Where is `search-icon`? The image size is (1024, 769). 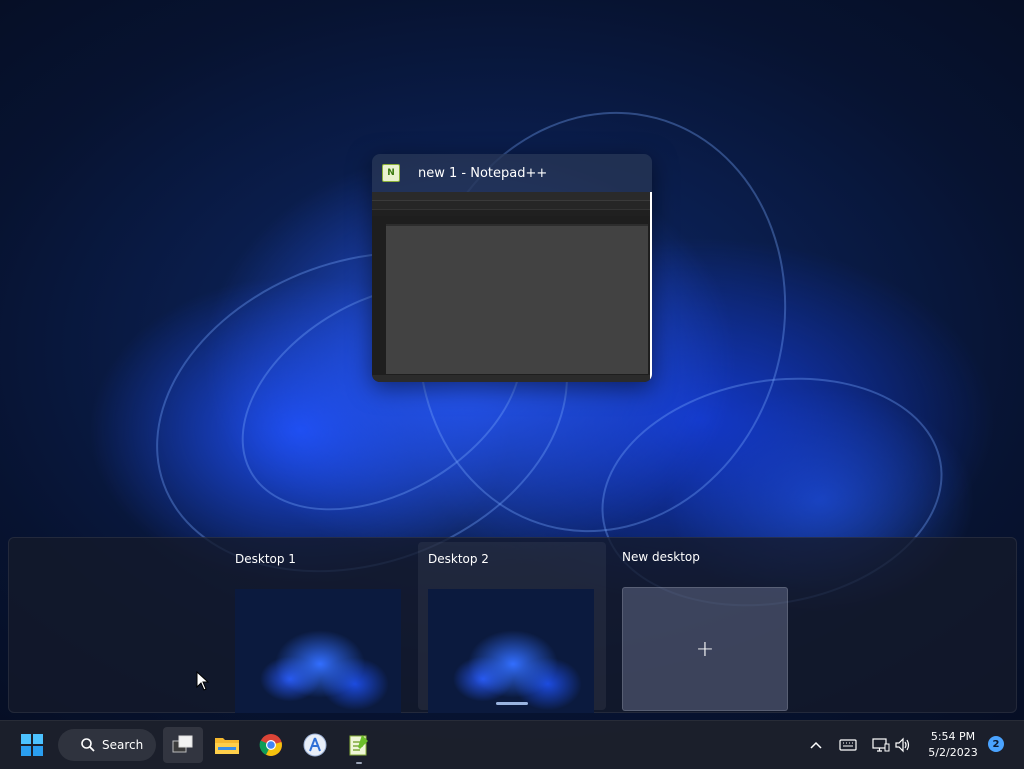
search-icon is located at coordinates (88, 745).